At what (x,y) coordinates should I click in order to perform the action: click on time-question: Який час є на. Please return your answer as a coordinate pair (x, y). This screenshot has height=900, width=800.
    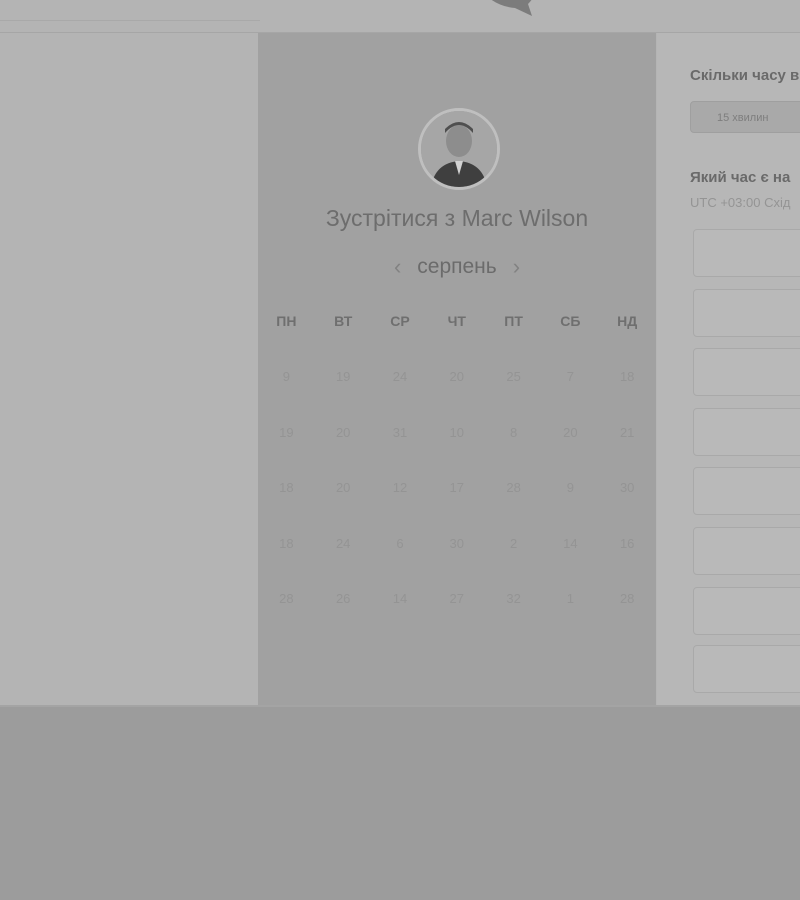
    Looking at the image, I should click on (740, 177).